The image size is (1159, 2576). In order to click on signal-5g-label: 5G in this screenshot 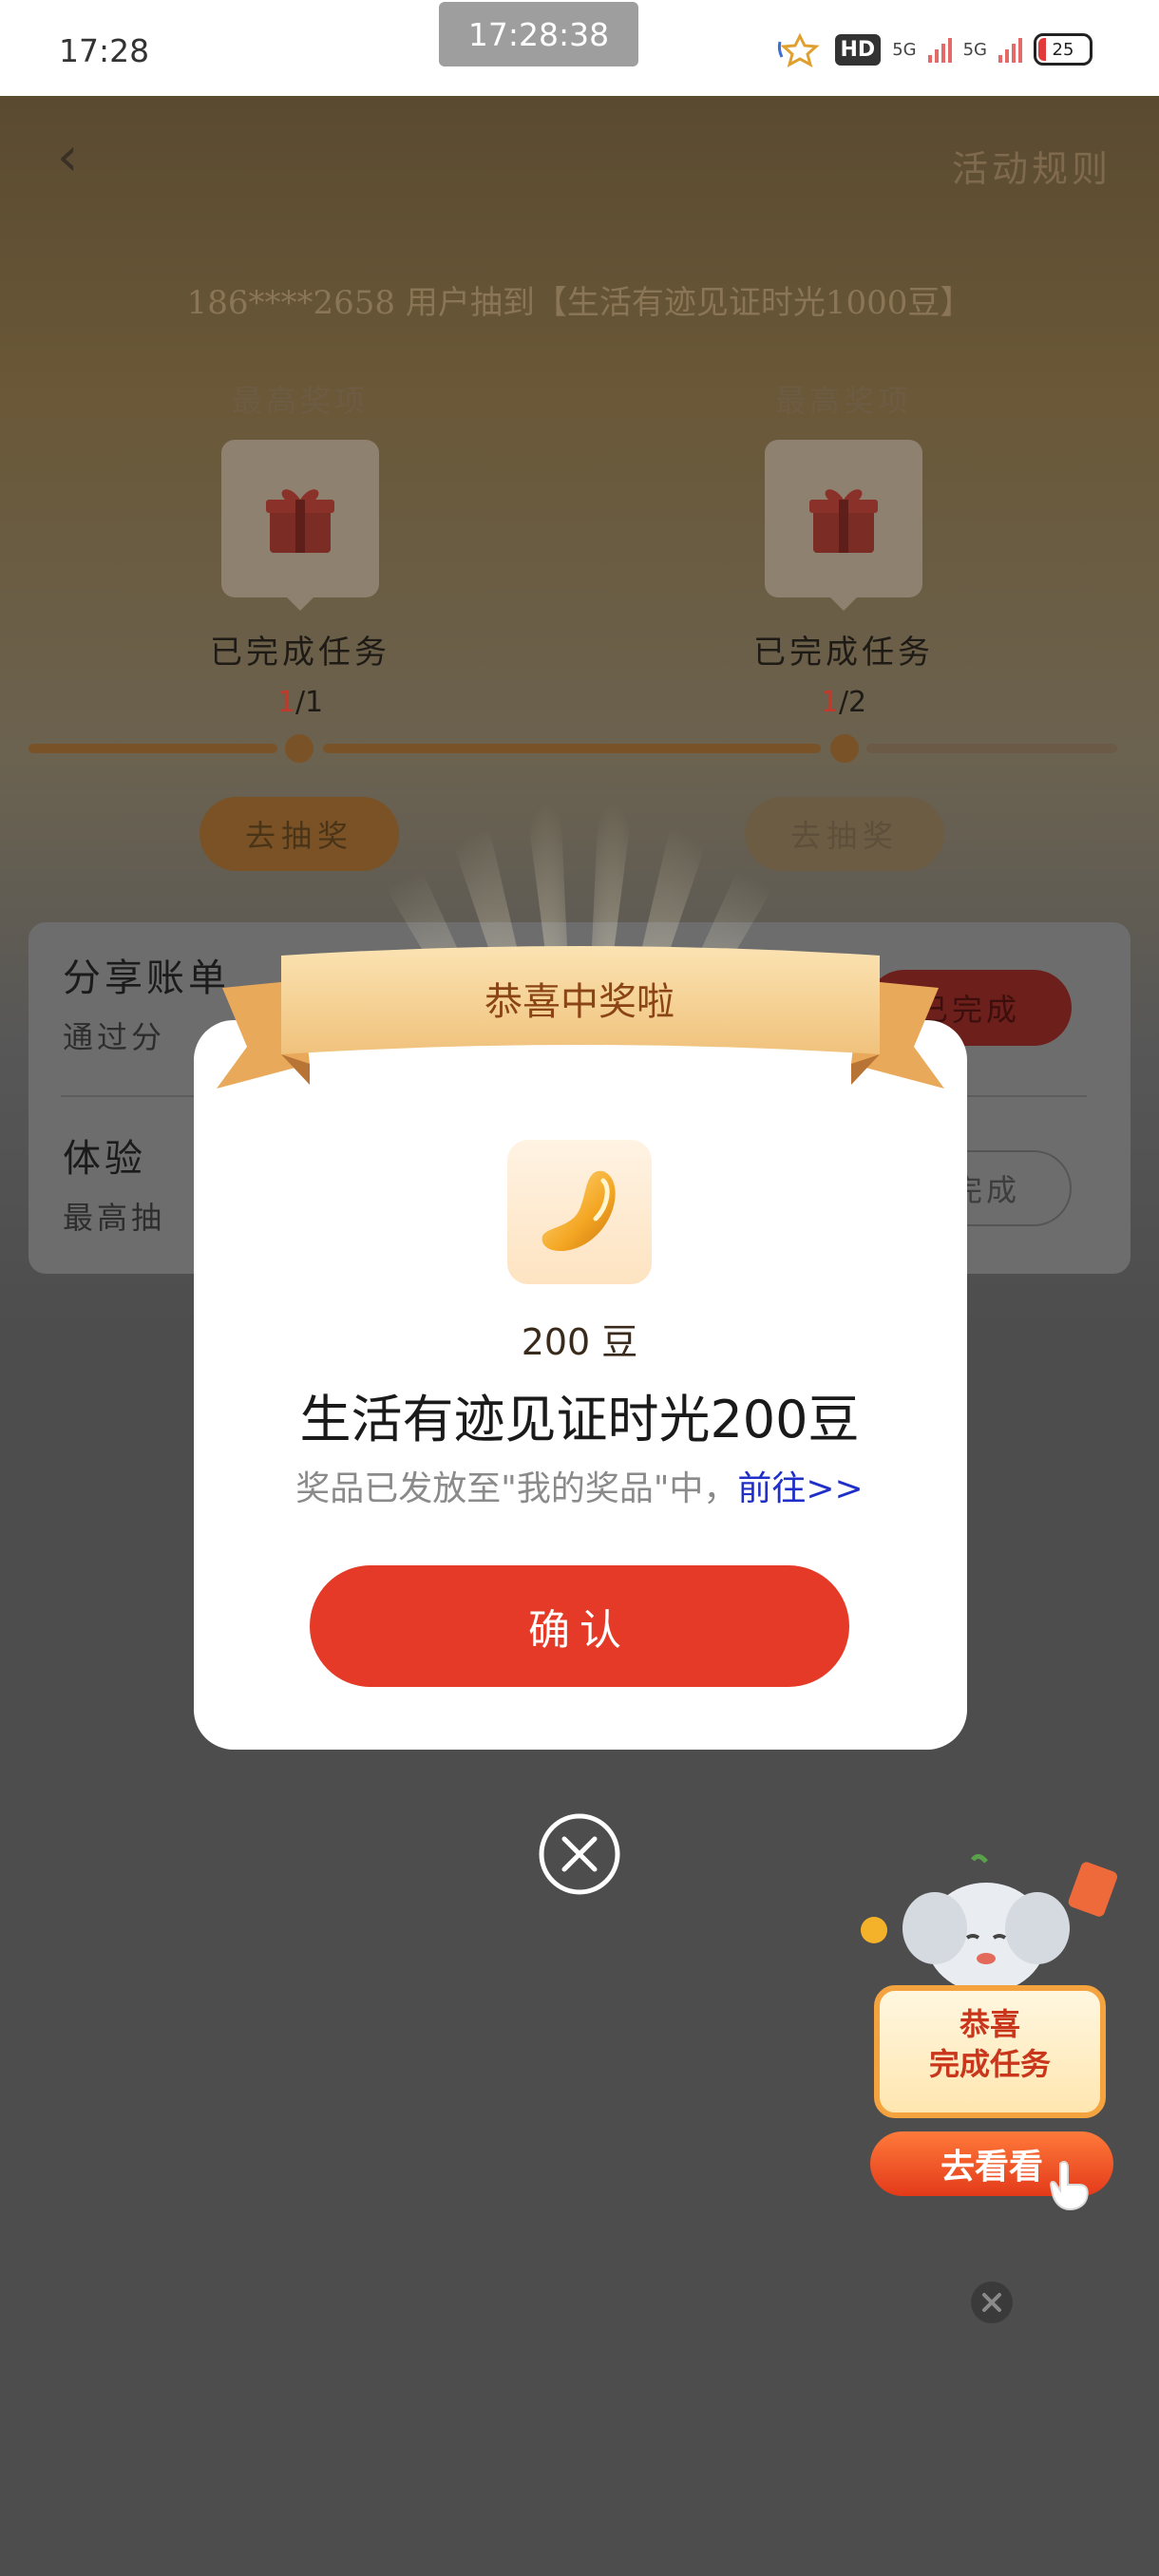, I will do `click(904, 49)`.